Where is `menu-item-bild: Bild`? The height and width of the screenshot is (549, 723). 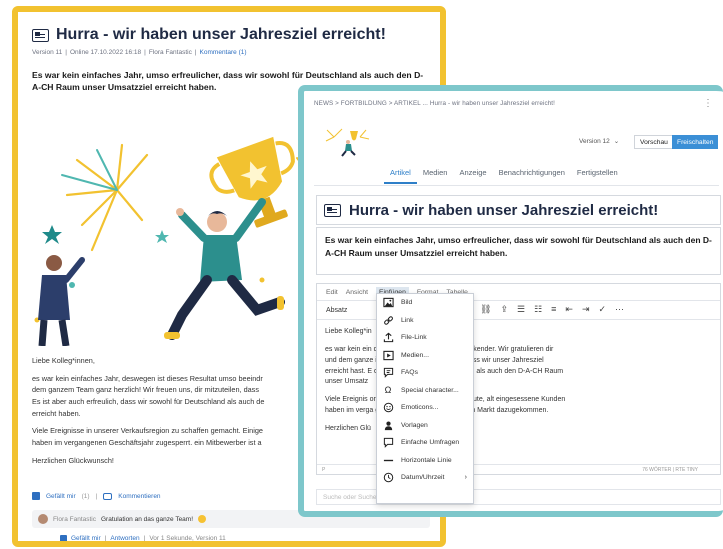
menu-item-bild: Bild is located at coordinates (425, 303).